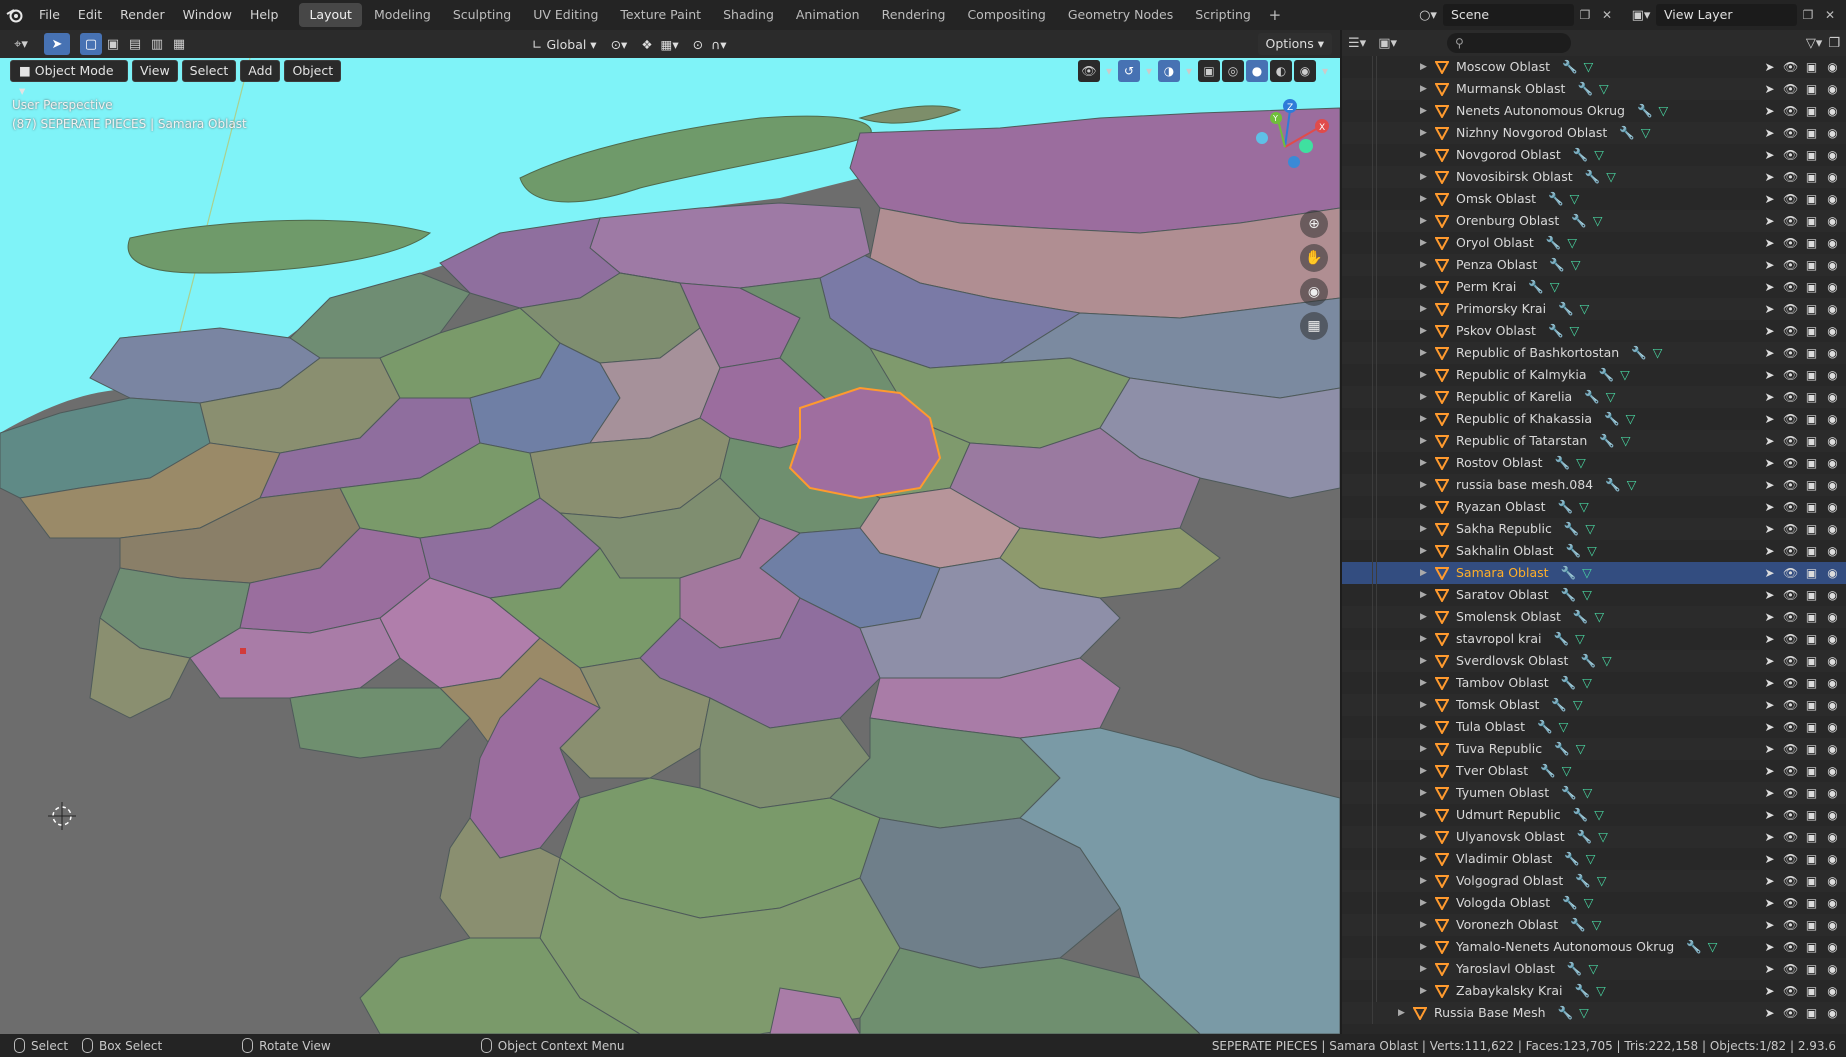 The width and height of the screenshot is (1846, 1057). What do you see at coordinates (402, 15) in the screenshot?
I see `tab-modeling: Modeling` at bounding box center [402, 15].